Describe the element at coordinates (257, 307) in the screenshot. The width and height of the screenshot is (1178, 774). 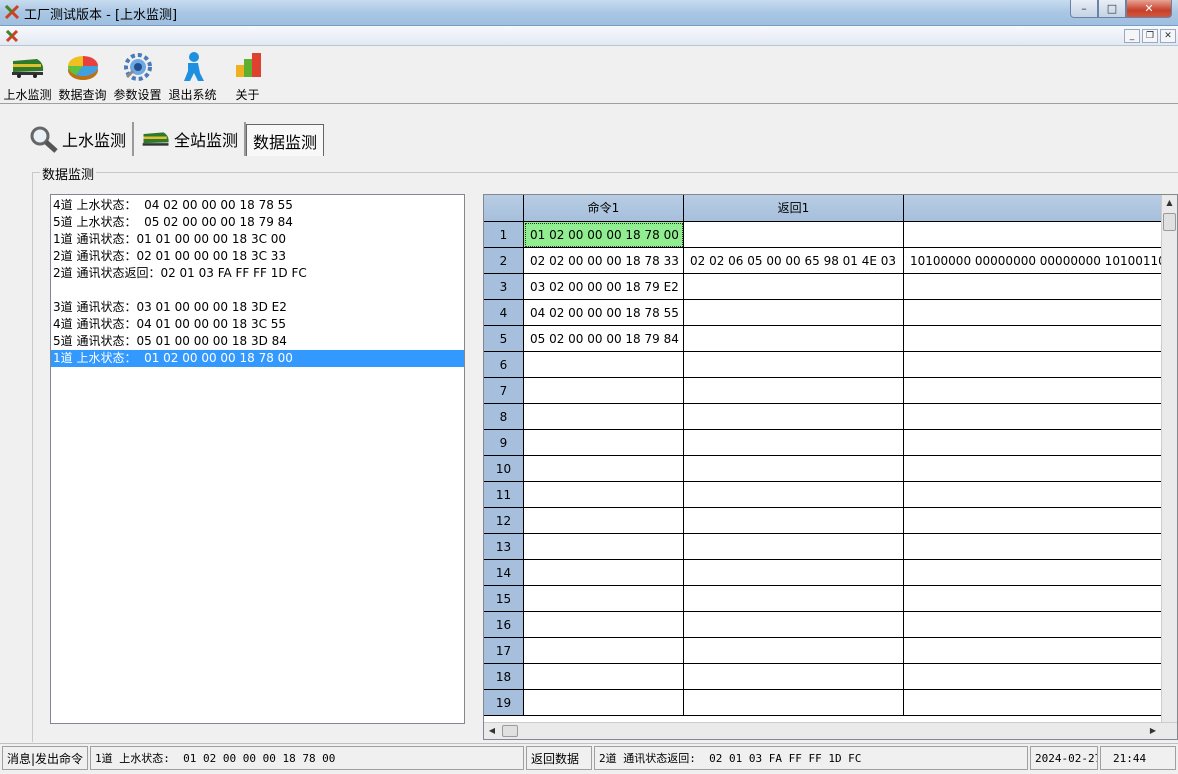
I see `list-item: 3道 通讯状态：03 01 00 00 00 18 3D E2` at that location.